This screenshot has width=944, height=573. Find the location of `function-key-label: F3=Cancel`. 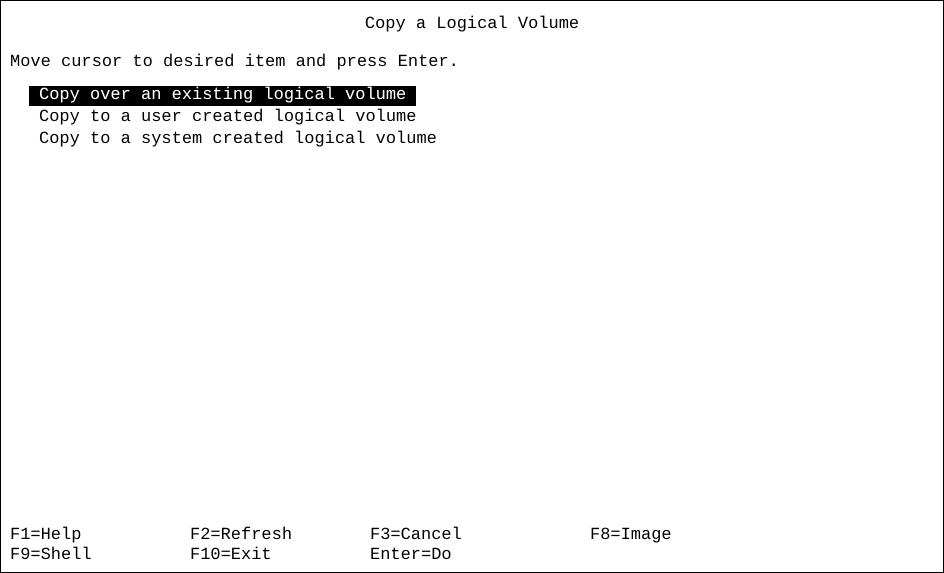

function-key-label: F3=Cancel is located at coordinates (416, 535).